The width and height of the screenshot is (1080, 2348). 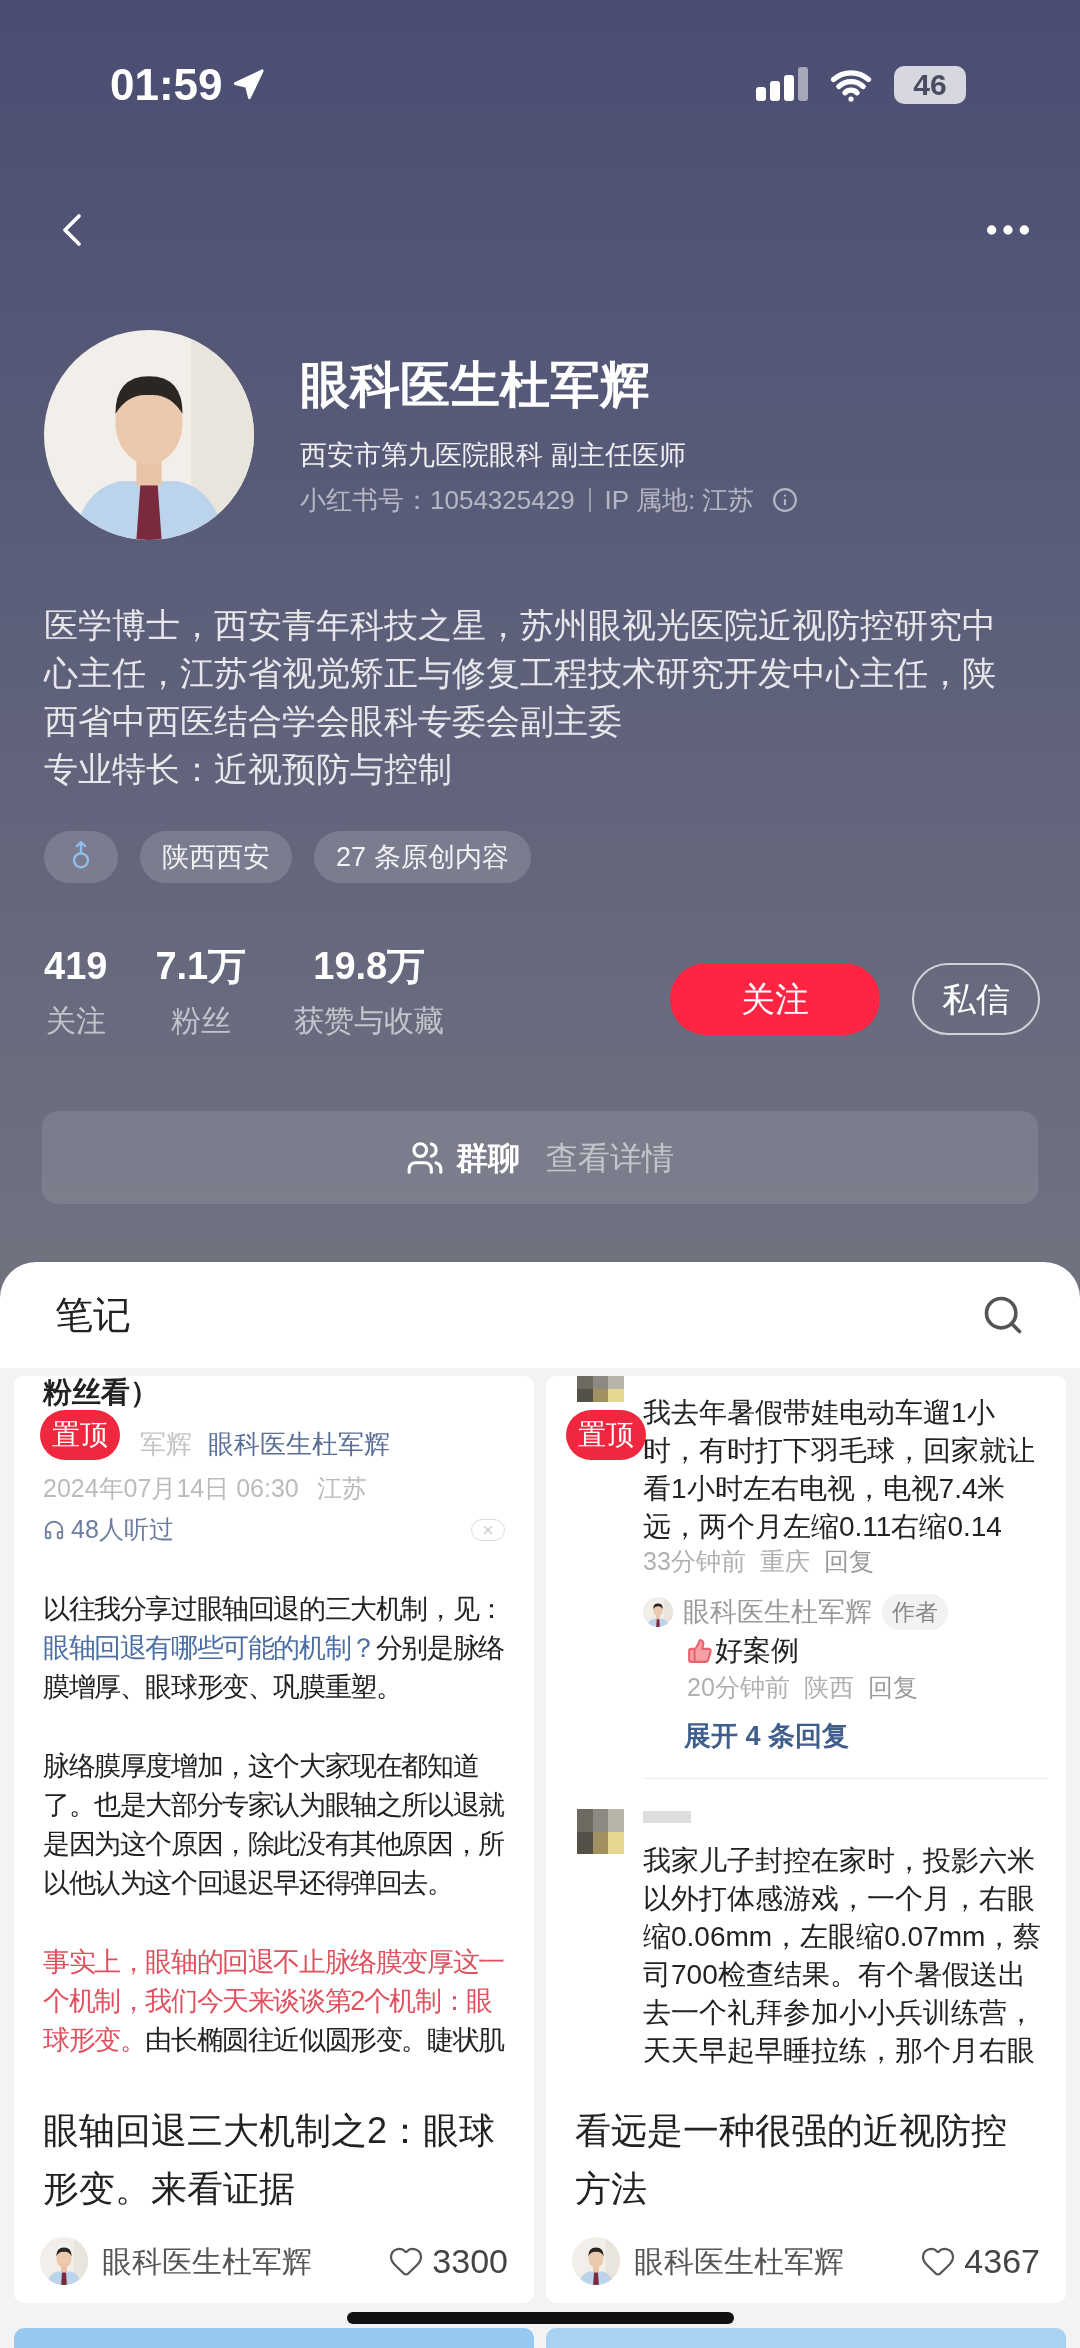 What do you see at coordinates (93, 1315) in the screenshot?
I see `notes-tab: 笔记` at bounding box center [93, 1315].